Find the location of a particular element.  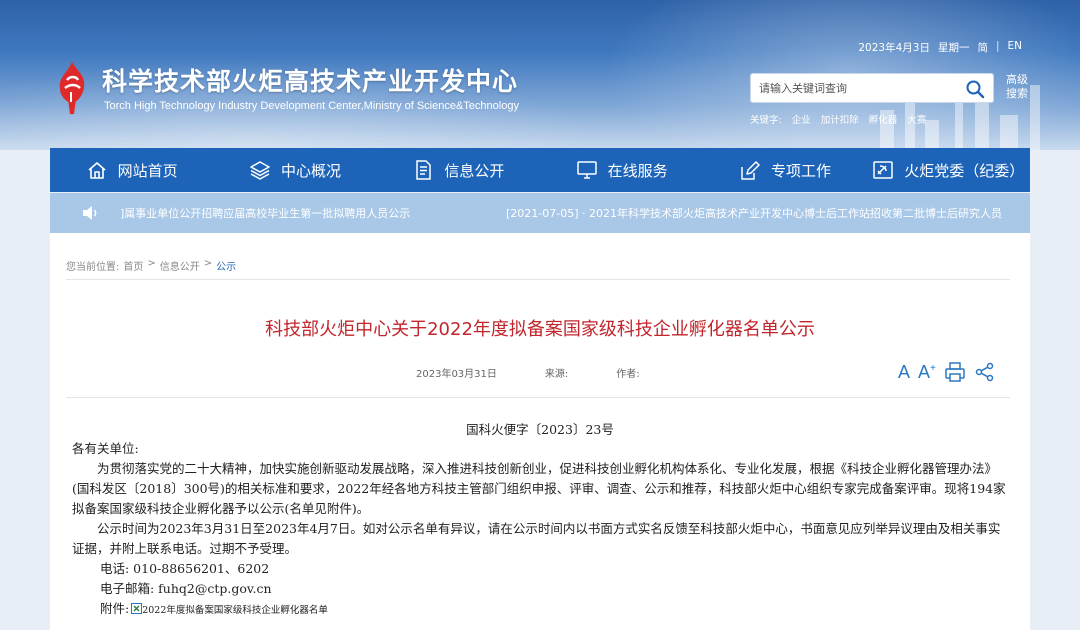

article-date: 2023年03月31日 is located at coordinates (456, 374).